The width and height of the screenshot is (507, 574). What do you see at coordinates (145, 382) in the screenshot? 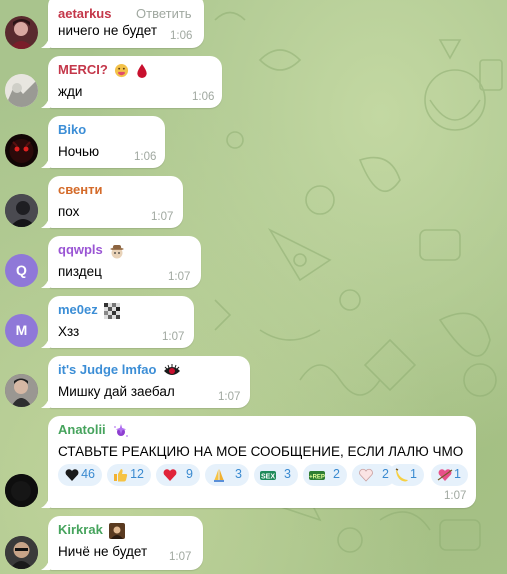
I see `message-bubble: it's Judge lmfao Мишку дай заебал 1:07` at bounding box center [145, 382].